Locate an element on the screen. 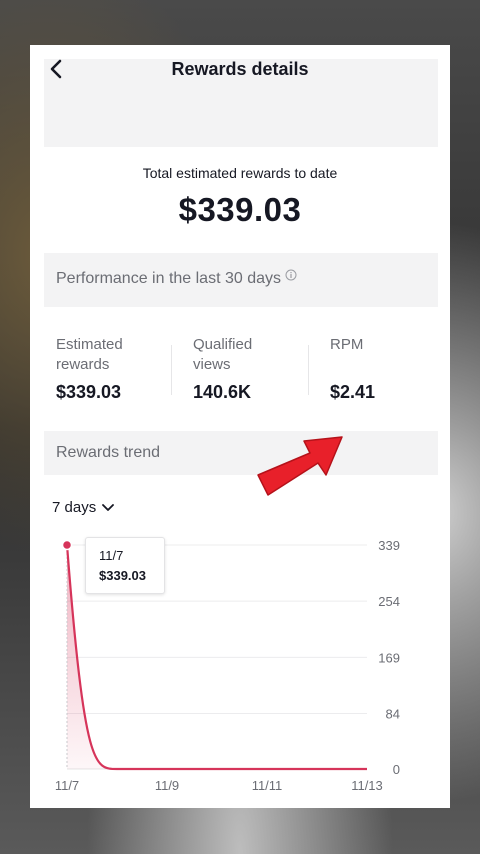 Image resolution: width=480 pixels, height=854 pixels. tooltip-date: 11/7 is located at coordinates (111, 555).